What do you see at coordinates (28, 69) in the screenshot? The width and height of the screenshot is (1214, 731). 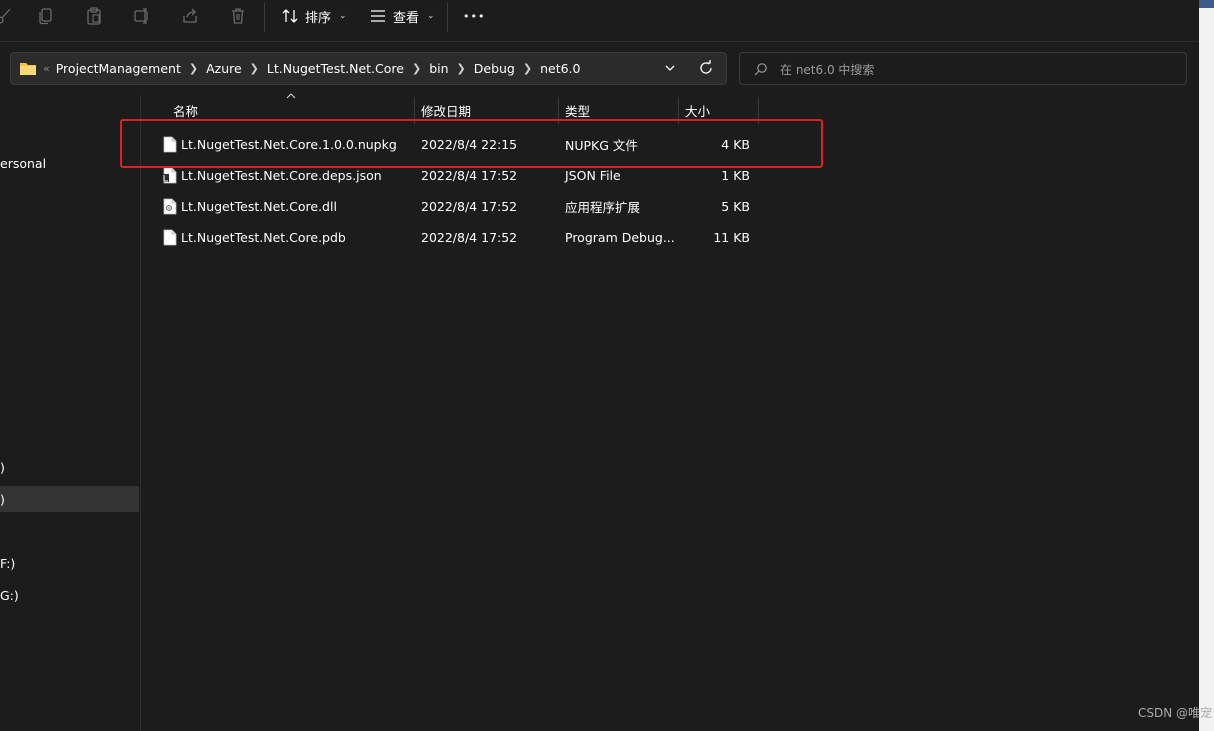 I see `folder-icon` at bounding box center [28, 69].